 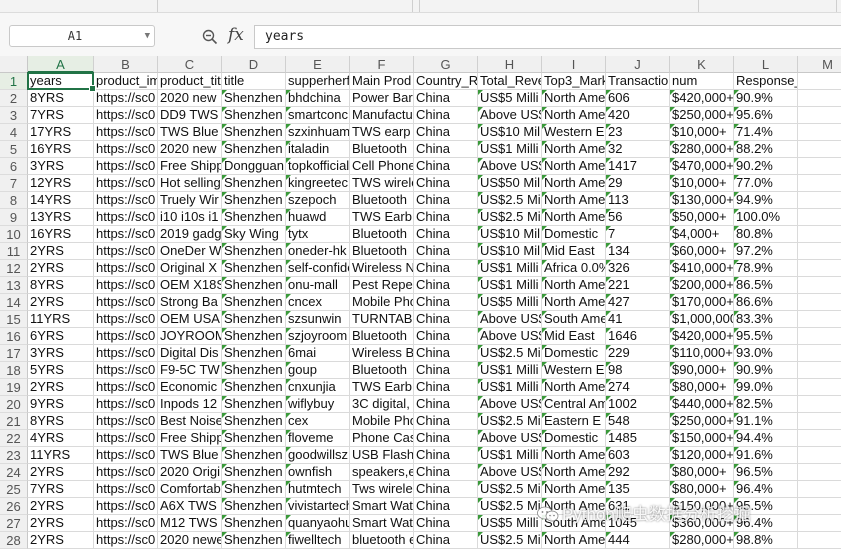 I want to click on header-cell: product_tit, so click(x=190, y=81).